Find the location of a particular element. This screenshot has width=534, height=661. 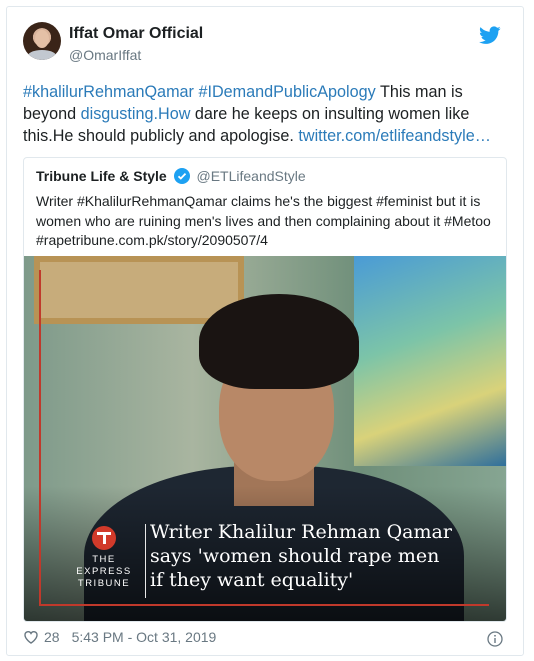

like-count: 28 is located at coordinates (52, 637).